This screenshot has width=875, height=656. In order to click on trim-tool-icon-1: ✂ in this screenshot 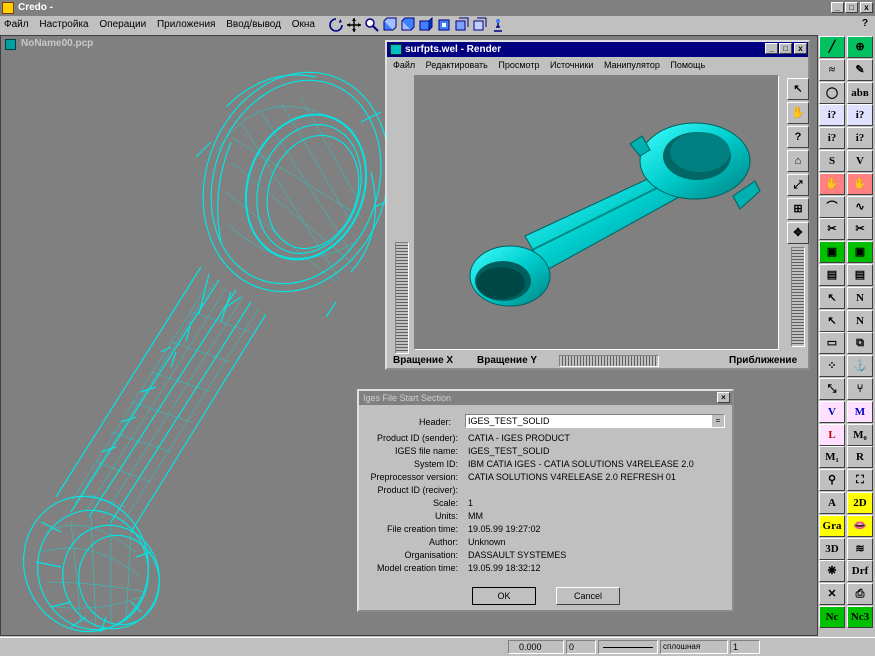, I will do `click(832, 229)`.